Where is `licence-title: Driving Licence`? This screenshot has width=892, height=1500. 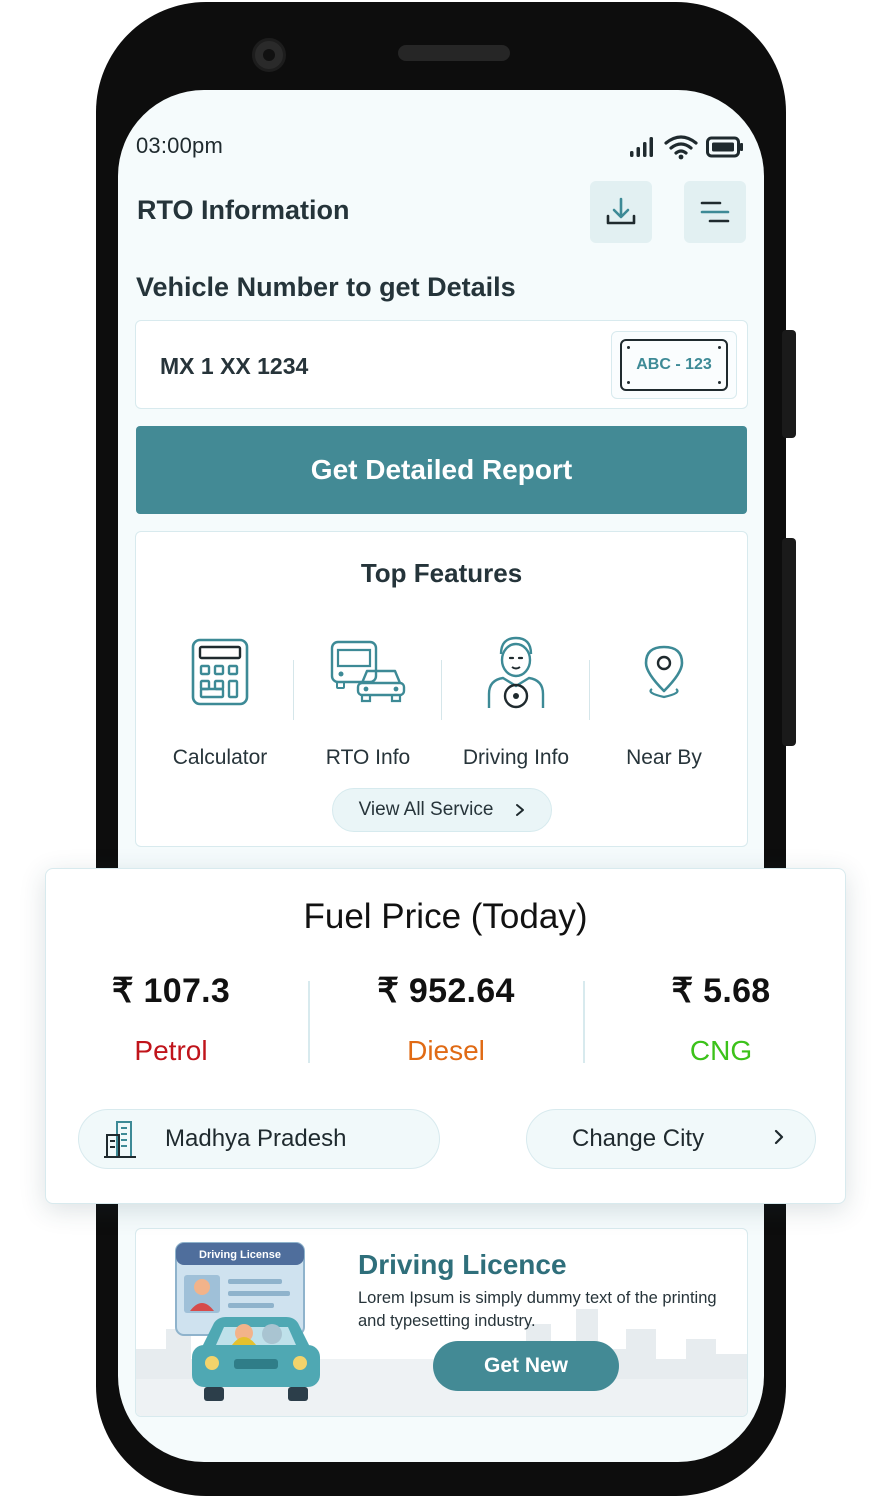
licence-title: Driving Licence is located at coordinates (462, 1264).